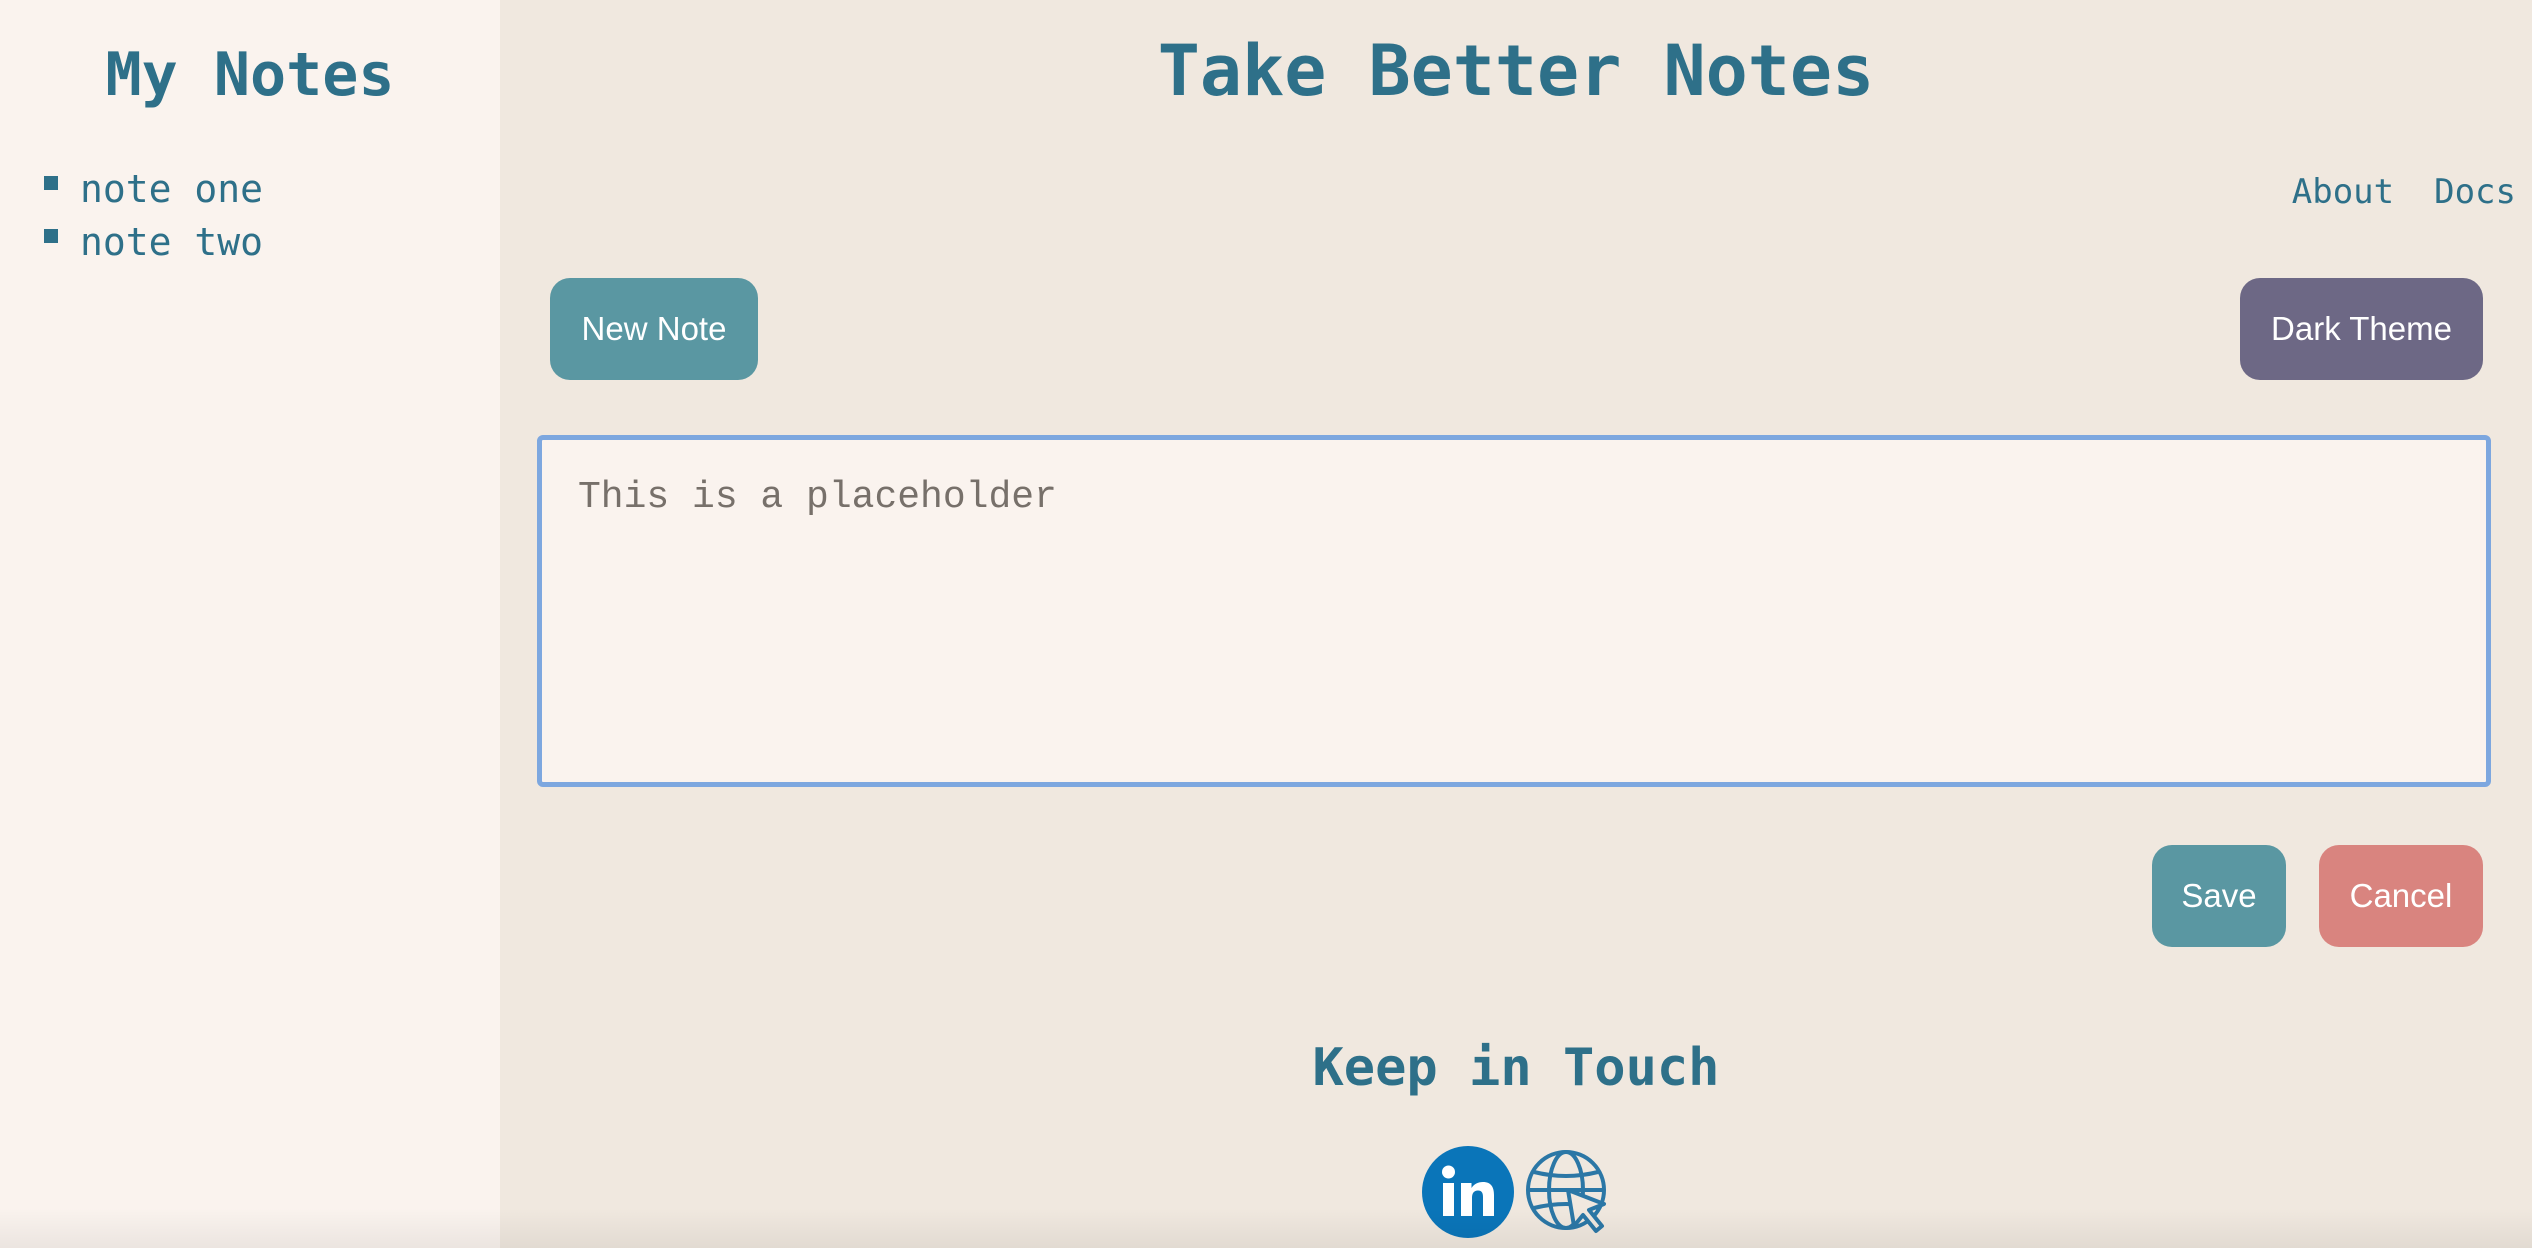 The height and width of the screenshot is (1248, 2532). I want to click on page-title: Take Better Notes, so click(1516, 71).